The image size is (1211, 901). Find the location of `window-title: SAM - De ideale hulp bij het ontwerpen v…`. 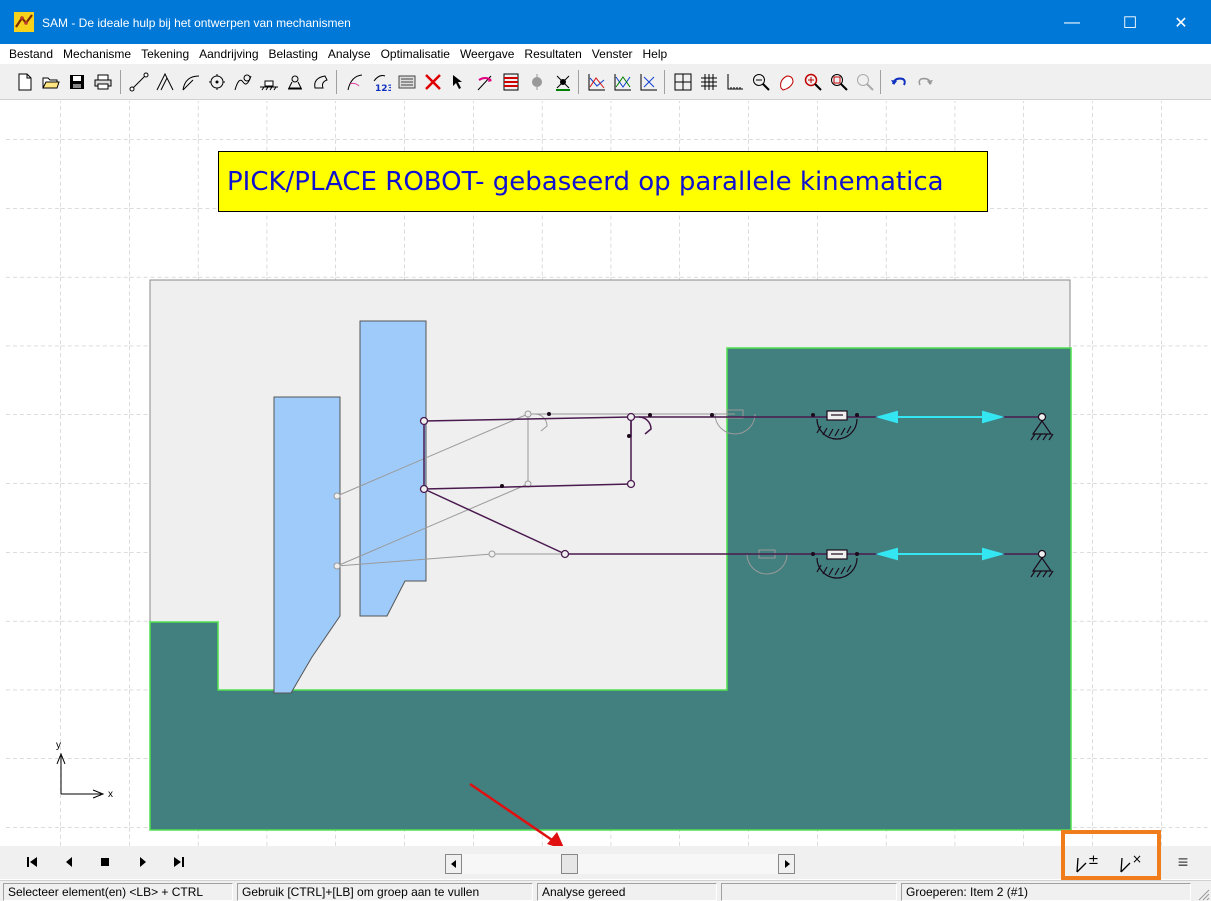

window-title: SAM - De ideale hulp bij het ontwerpen v… is located at coordinates (196, 23).